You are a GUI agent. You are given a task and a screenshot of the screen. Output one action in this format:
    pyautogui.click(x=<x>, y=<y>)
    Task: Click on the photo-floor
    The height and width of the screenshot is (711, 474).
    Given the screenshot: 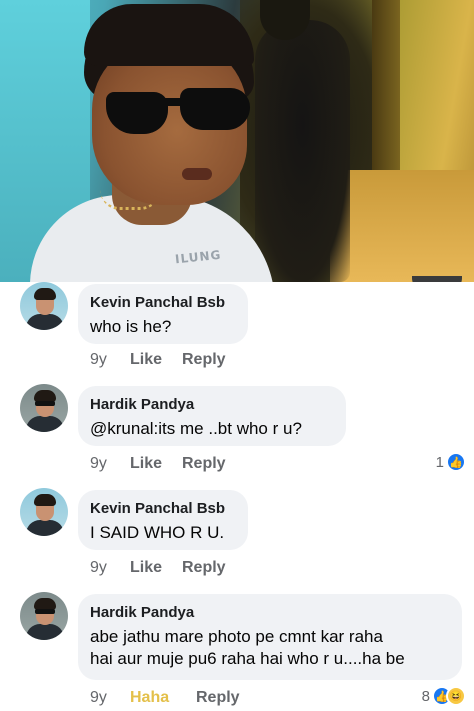 What is the action you would take?
    pyautogui.click(x=402, y=226)
    